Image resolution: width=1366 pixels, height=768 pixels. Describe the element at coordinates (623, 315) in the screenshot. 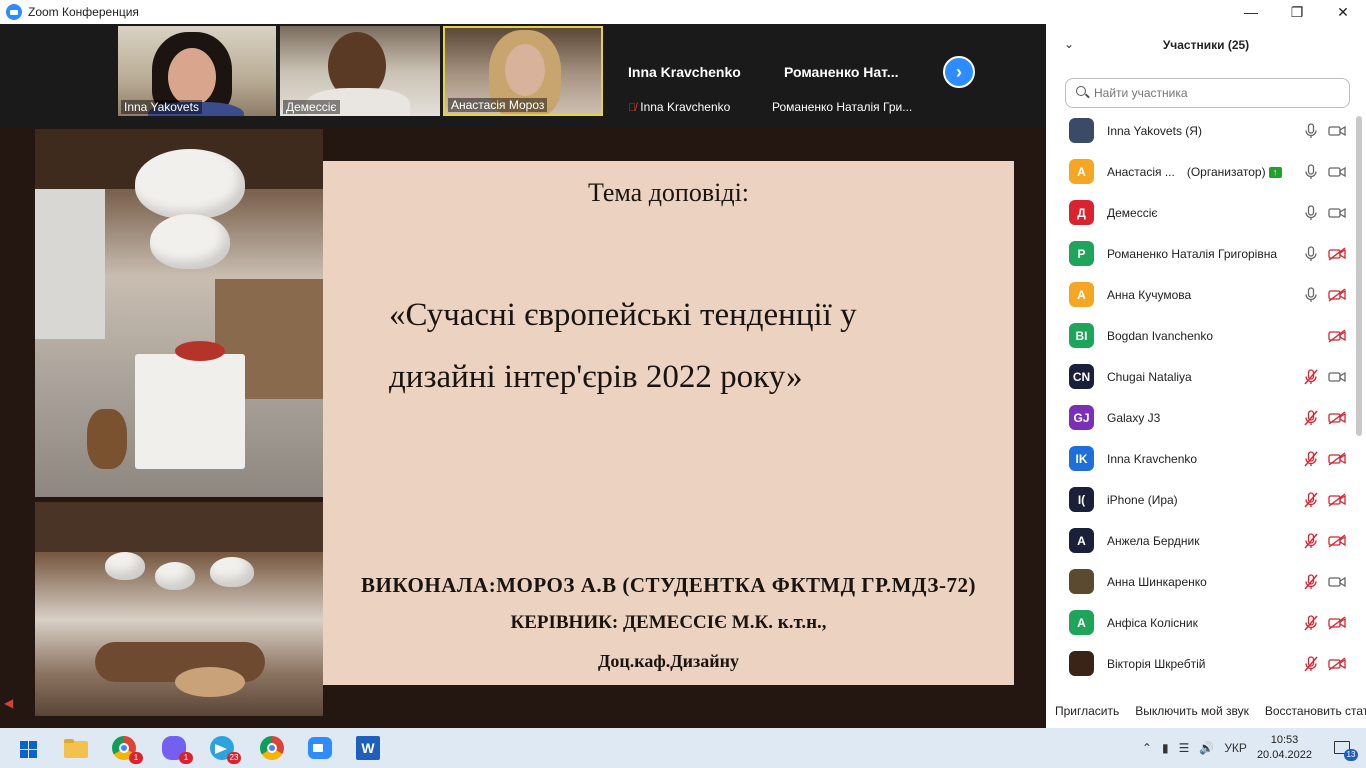

I see `slide-title-line-1: «Сучасні європейські тенденції у` at that location.